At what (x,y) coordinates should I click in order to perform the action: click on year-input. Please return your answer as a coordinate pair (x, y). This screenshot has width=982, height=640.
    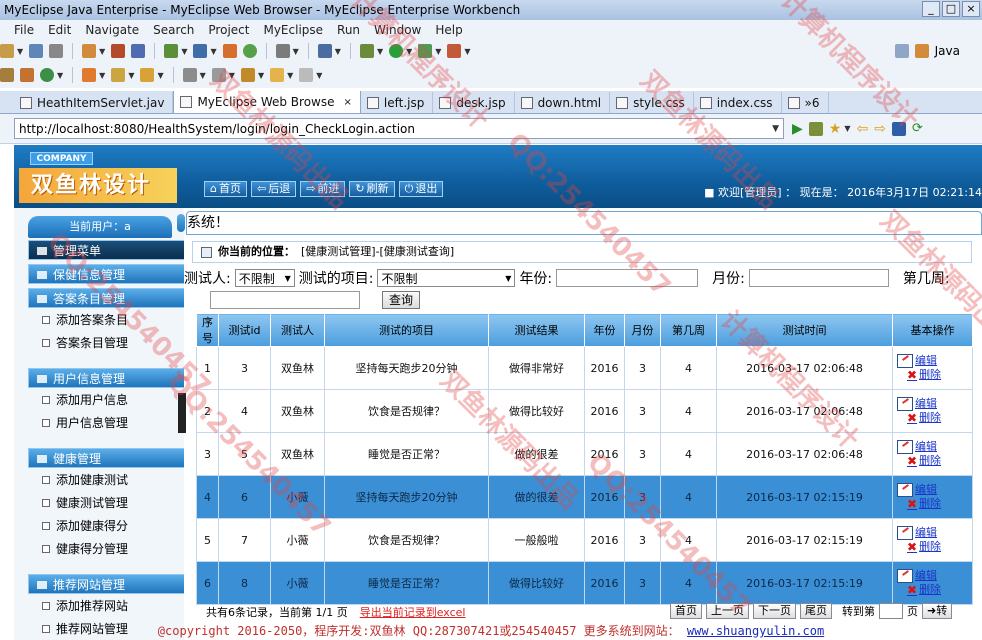
    Looking at the image, I should click on (627, 278).